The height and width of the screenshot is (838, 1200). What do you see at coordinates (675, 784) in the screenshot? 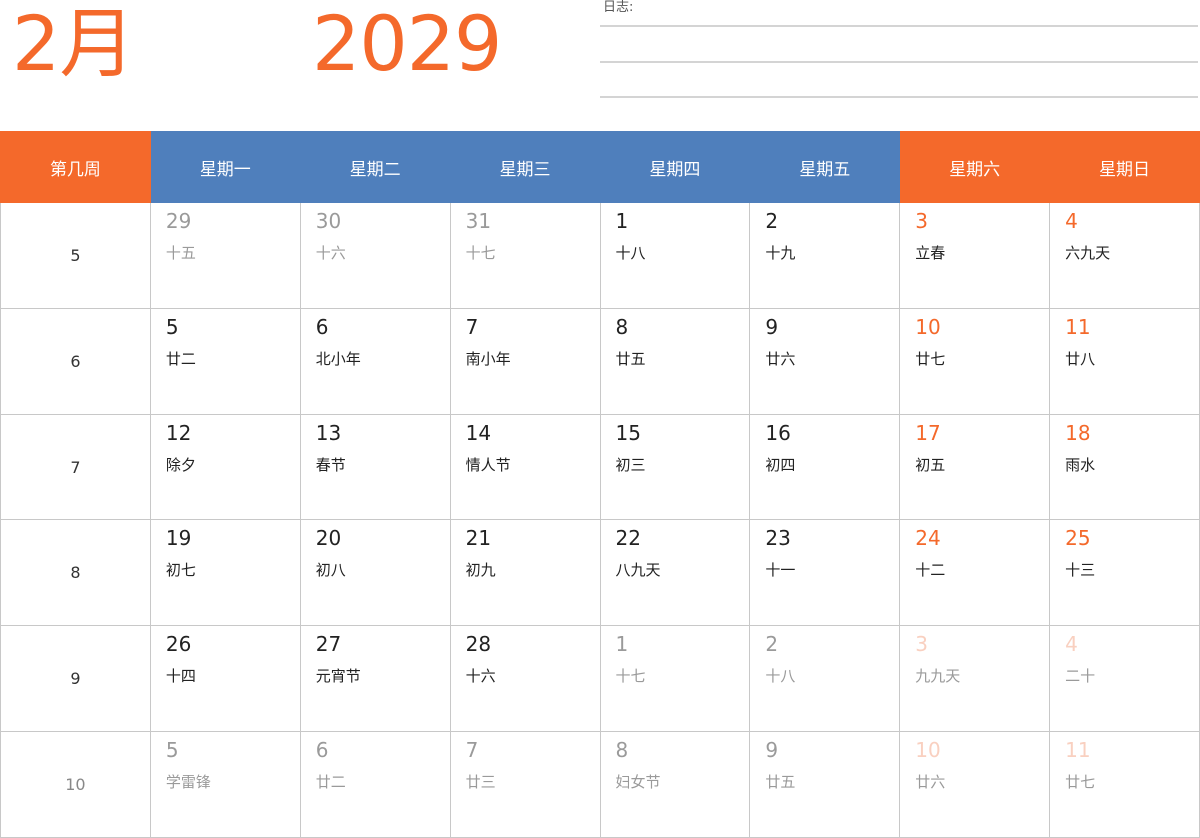
I see `day-cell: 8 妇女节` at bounding box center [675, 784].